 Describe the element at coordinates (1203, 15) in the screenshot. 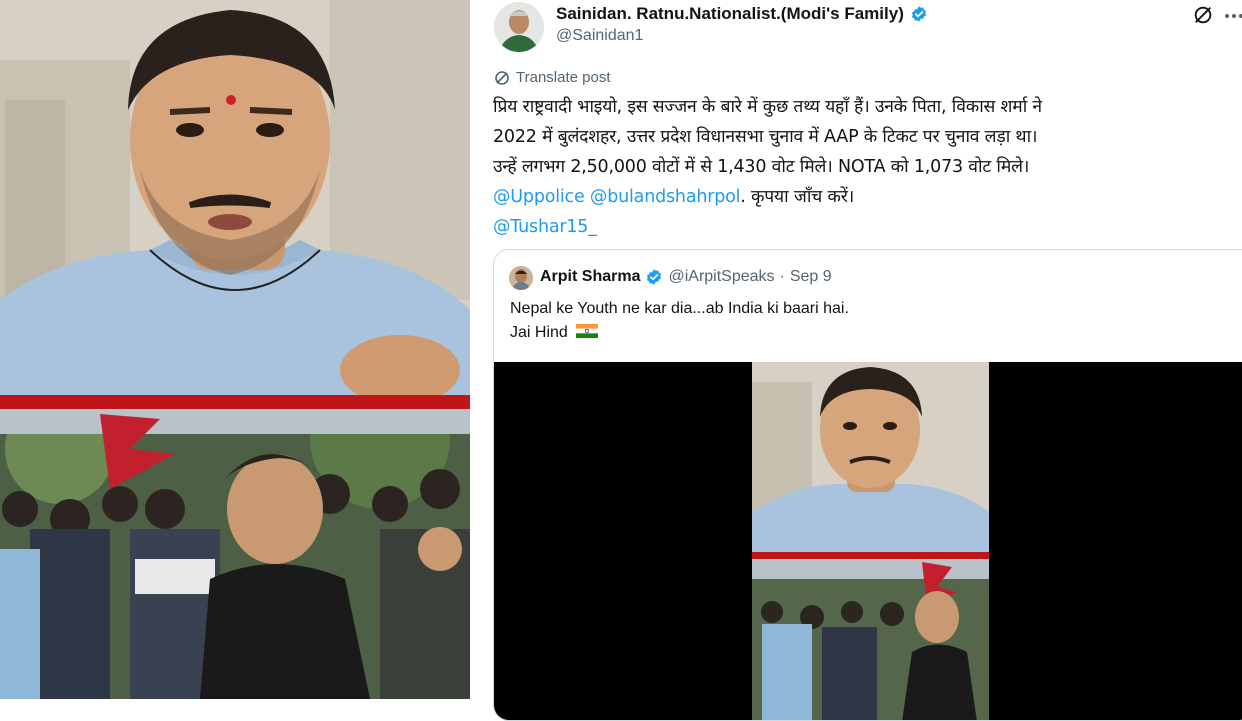

I see `grok-icon` at that location.